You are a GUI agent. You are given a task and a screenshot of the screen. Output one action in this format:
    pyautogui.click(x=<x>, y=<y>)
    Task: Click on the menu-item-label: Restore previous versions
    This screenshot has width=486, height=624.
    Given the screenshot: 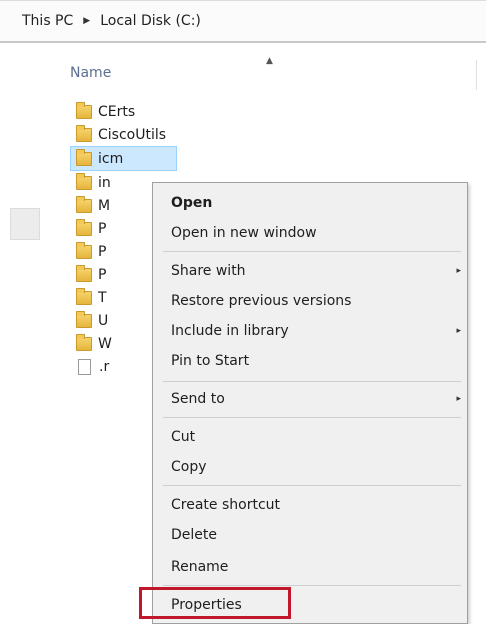 What is the action you would take?
    pyautogui.click(x=261, y=301)
    